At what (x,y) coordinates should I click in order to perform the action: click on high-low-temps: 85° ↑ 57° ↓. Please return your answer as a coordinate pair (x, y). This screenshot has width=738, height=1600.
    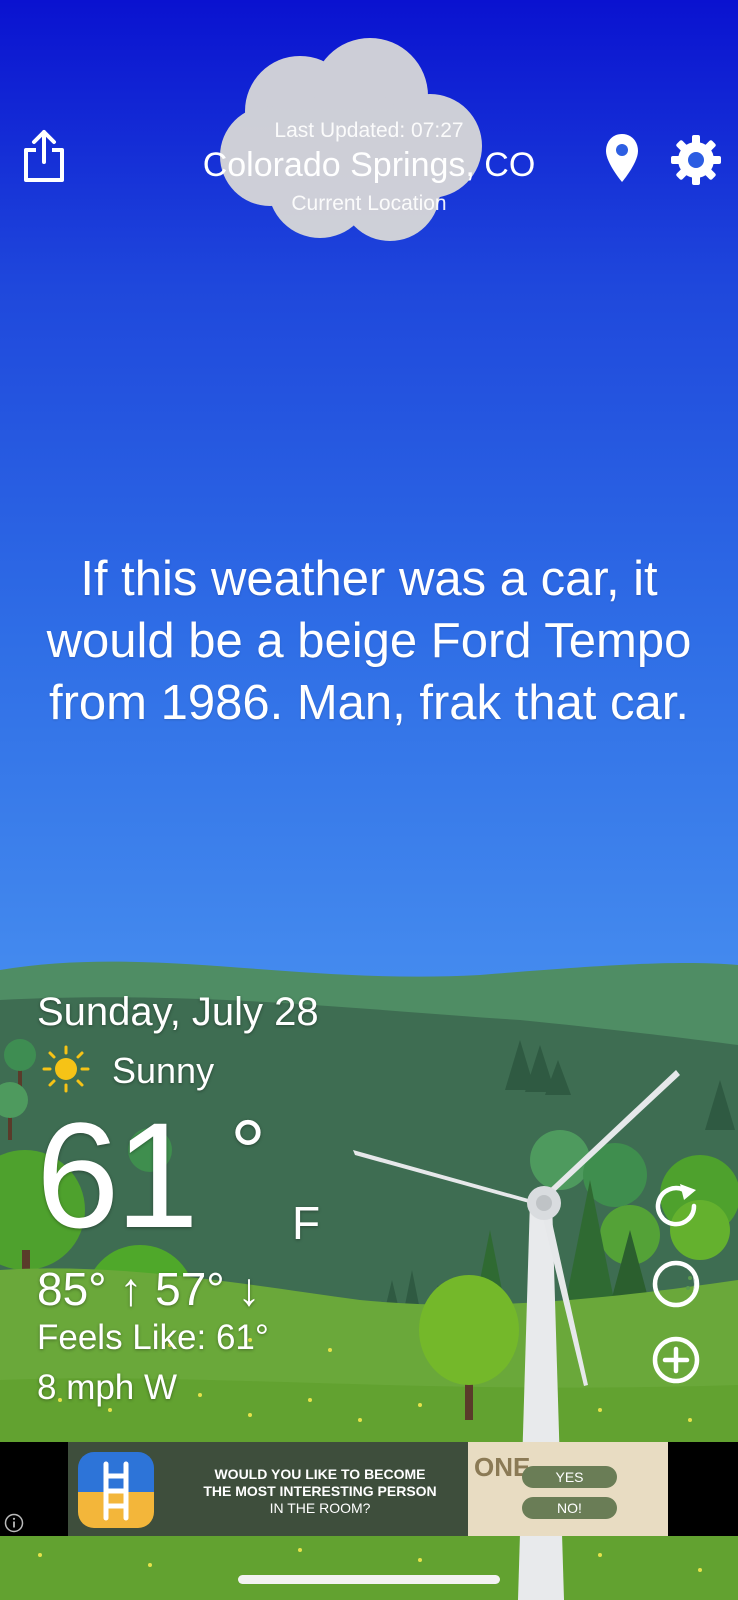
    Looking at the image, I should click on (149, 1289).